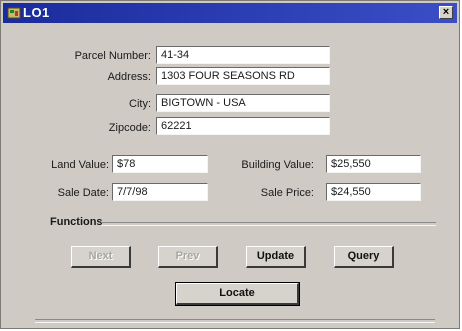 This screenshot has width=462, height=331. What do you see at coordinates (287, 193) in the screenshot?
I see `sale-price-label: Sale Price:` at bounding box center [287, 193].